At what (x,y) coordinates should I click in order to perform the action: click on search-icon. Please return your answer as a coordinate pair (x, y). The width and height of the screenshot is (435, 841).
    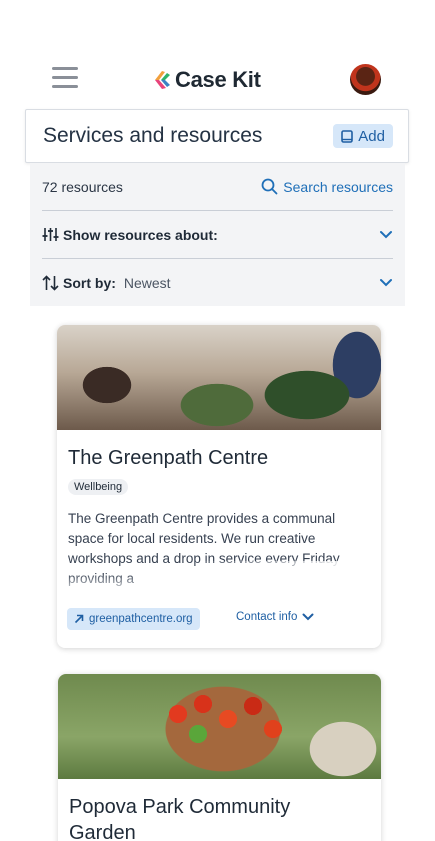
    Looking at the image, I should click on (269, 186).